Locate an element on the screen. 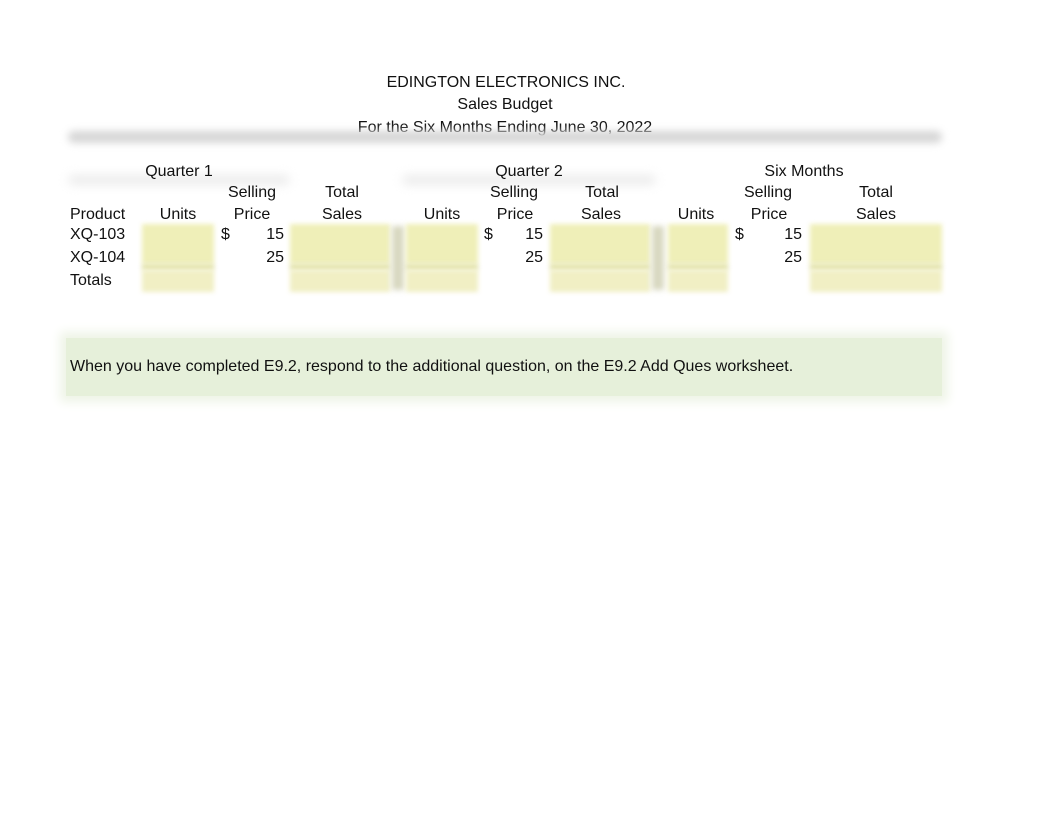 This screenshot has width=1062, height=822. product-xq103: XQ-103 is located at coordinates (98, 234).